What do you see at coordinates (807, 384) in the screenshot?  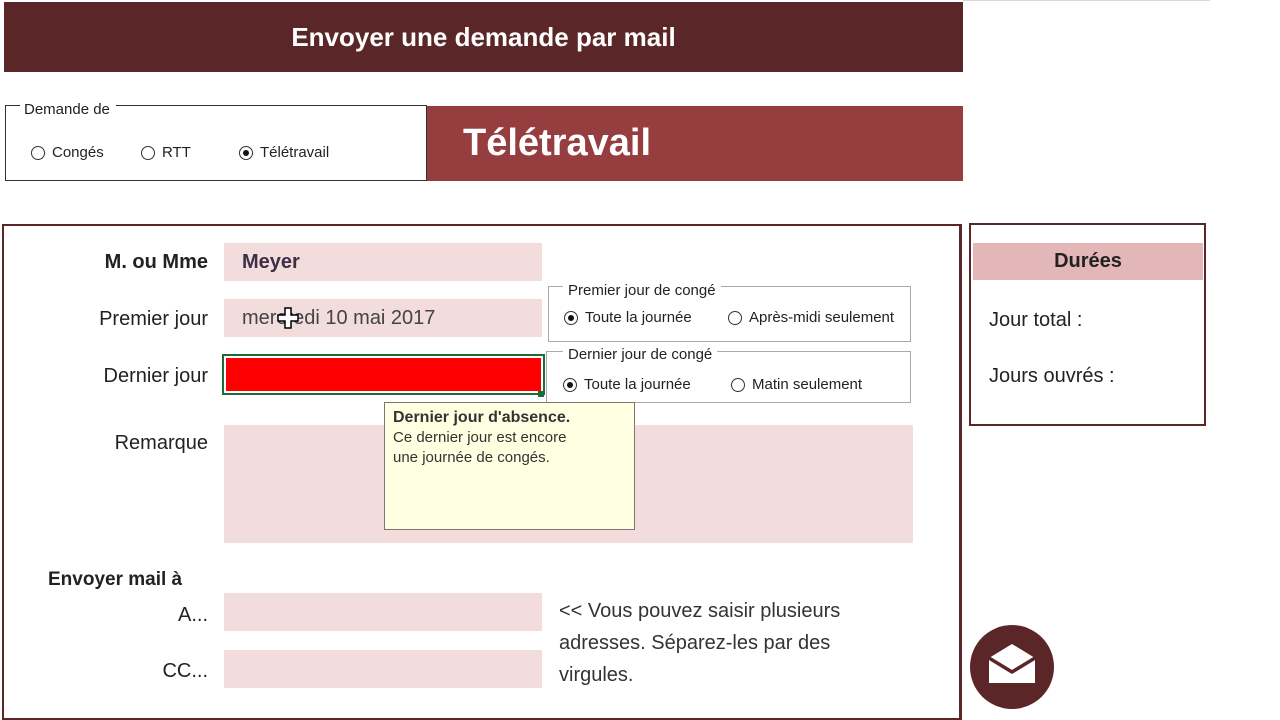 I see `radio-label: Matin seulement` at bounding box center [807, 384].